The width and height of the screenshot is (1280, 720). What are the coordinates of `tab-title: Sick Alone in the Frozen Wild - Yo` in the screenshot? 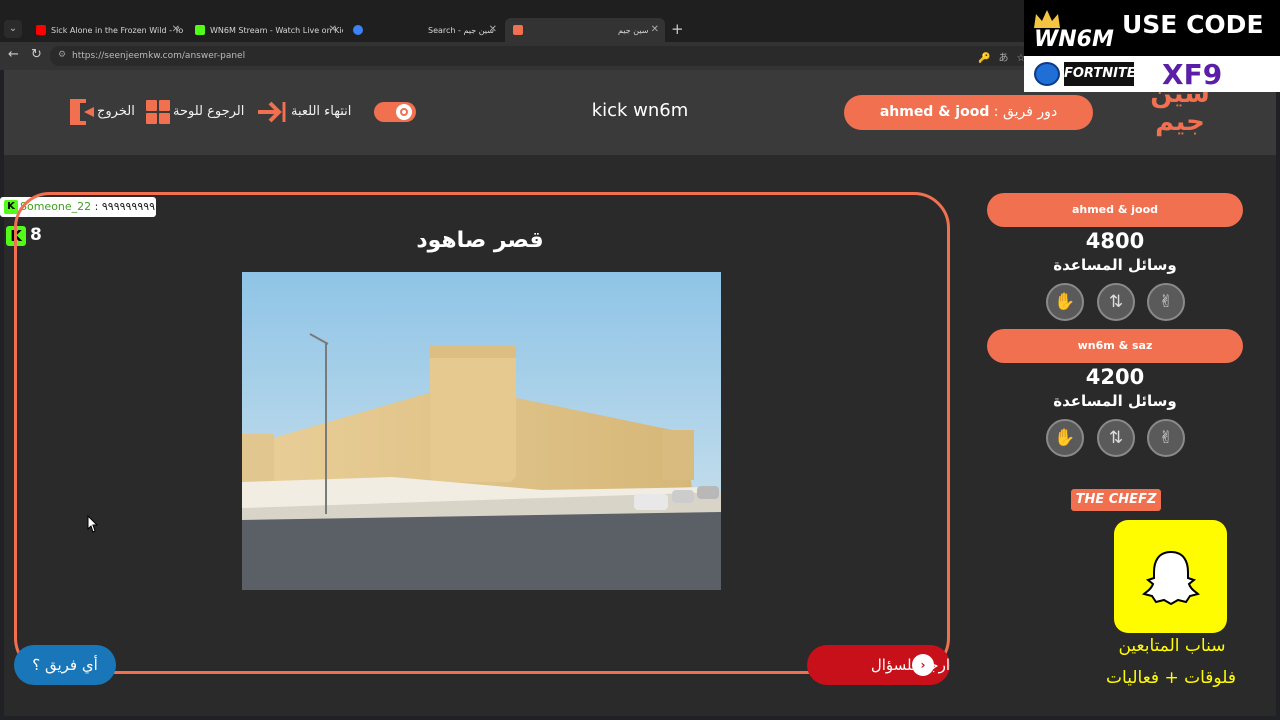 It's located at (117, 30).